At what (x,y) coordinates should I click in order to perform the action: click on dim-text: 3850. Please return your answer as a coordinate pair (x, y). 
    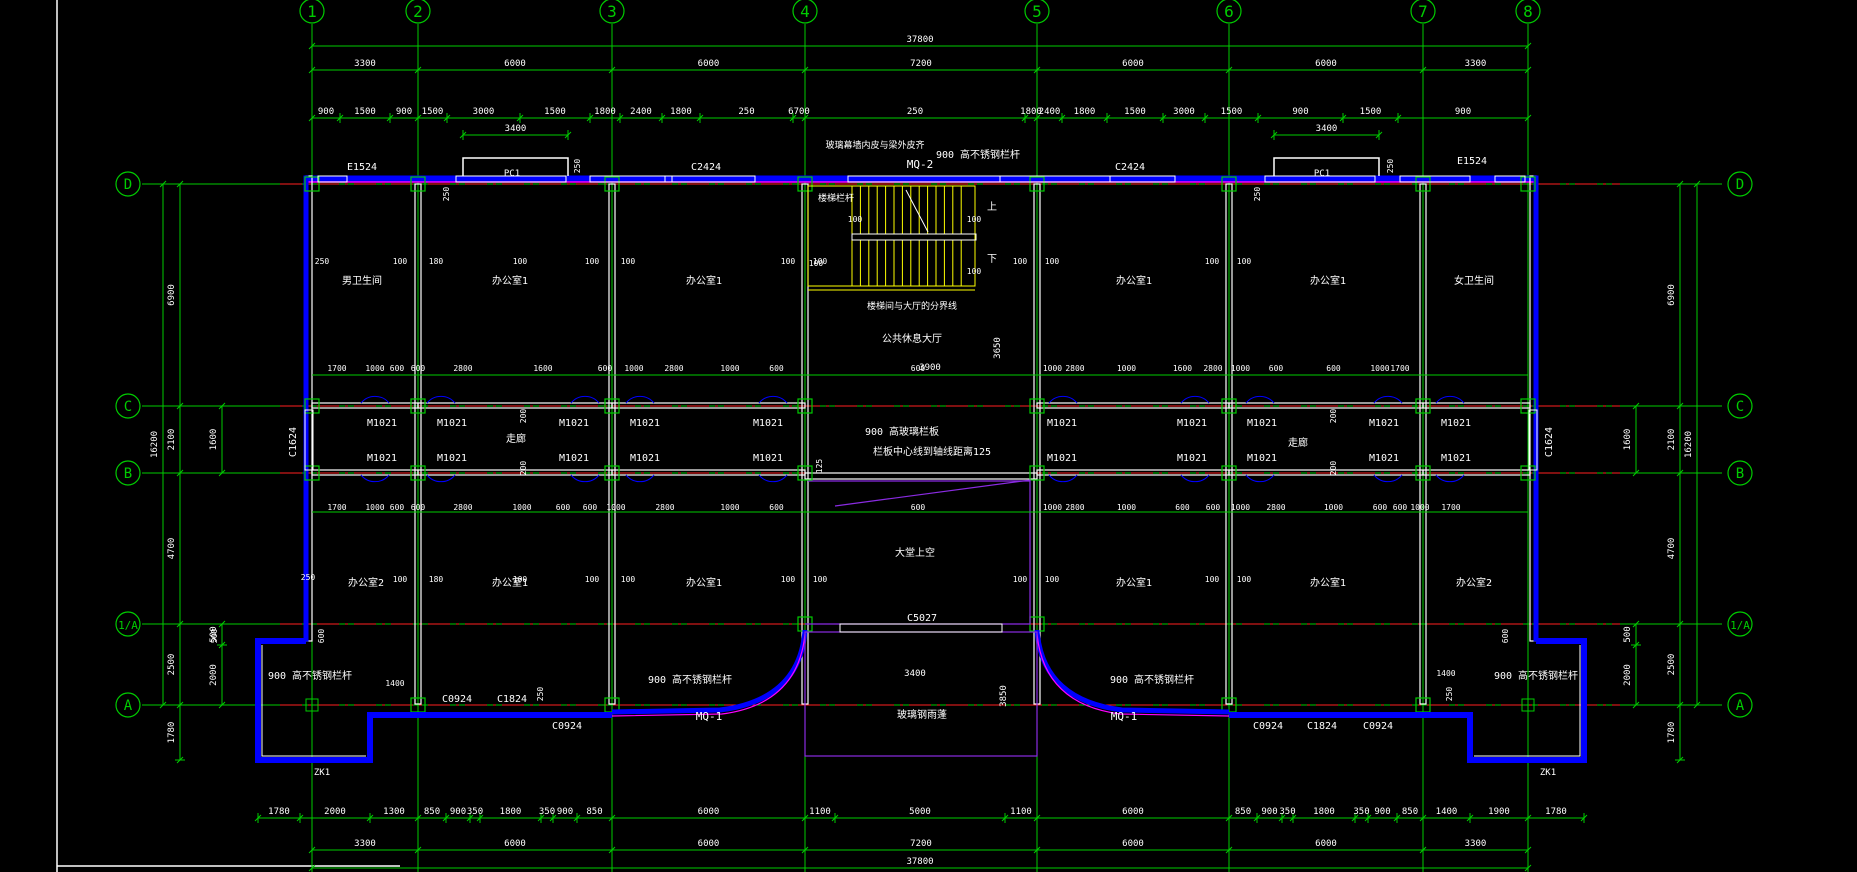
    Looking at the image, I should click on (1004, 696).